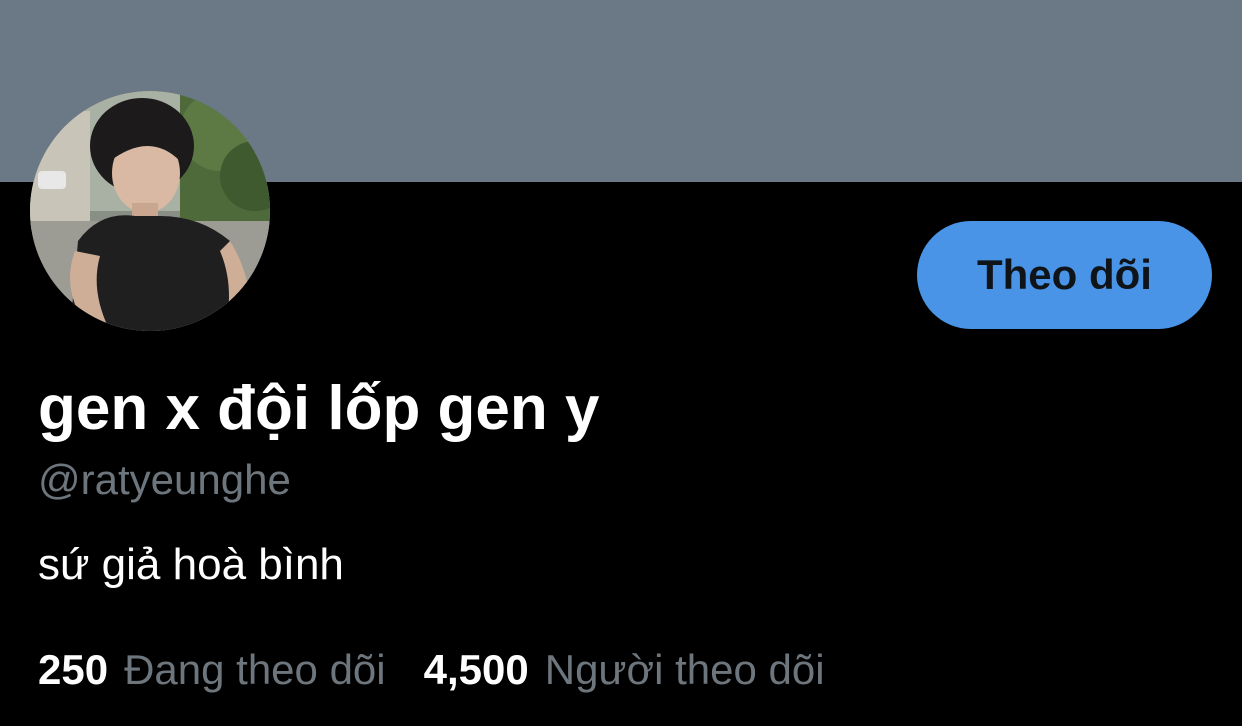 The image size is (1242, 726). Describe the element at coordinates (164, 479) in the screenshot. I see `profile-handle: @ratyeunghe` at that location.